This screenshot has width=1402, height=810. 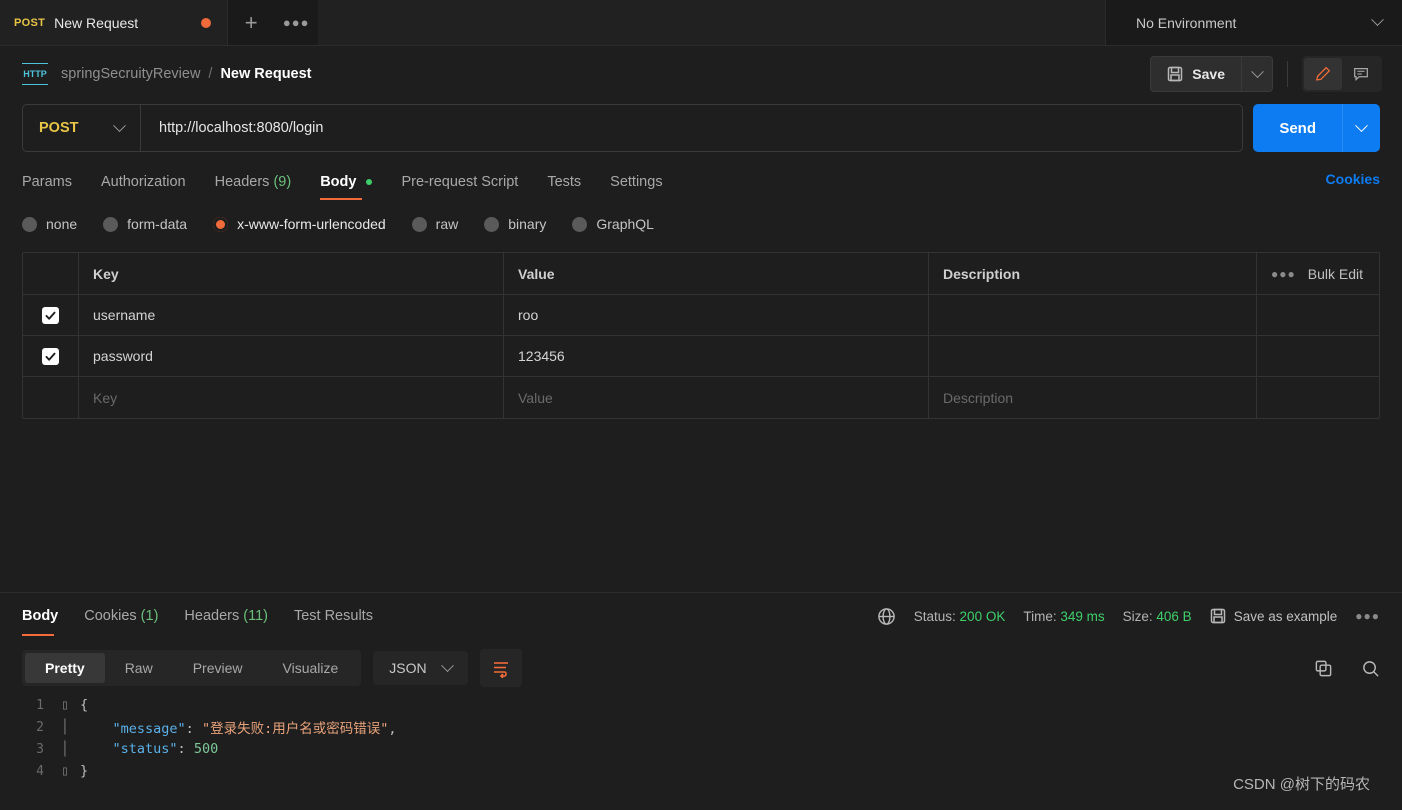 I want to click on size-group: Size: 406 B, so click(x=1157, y=616).